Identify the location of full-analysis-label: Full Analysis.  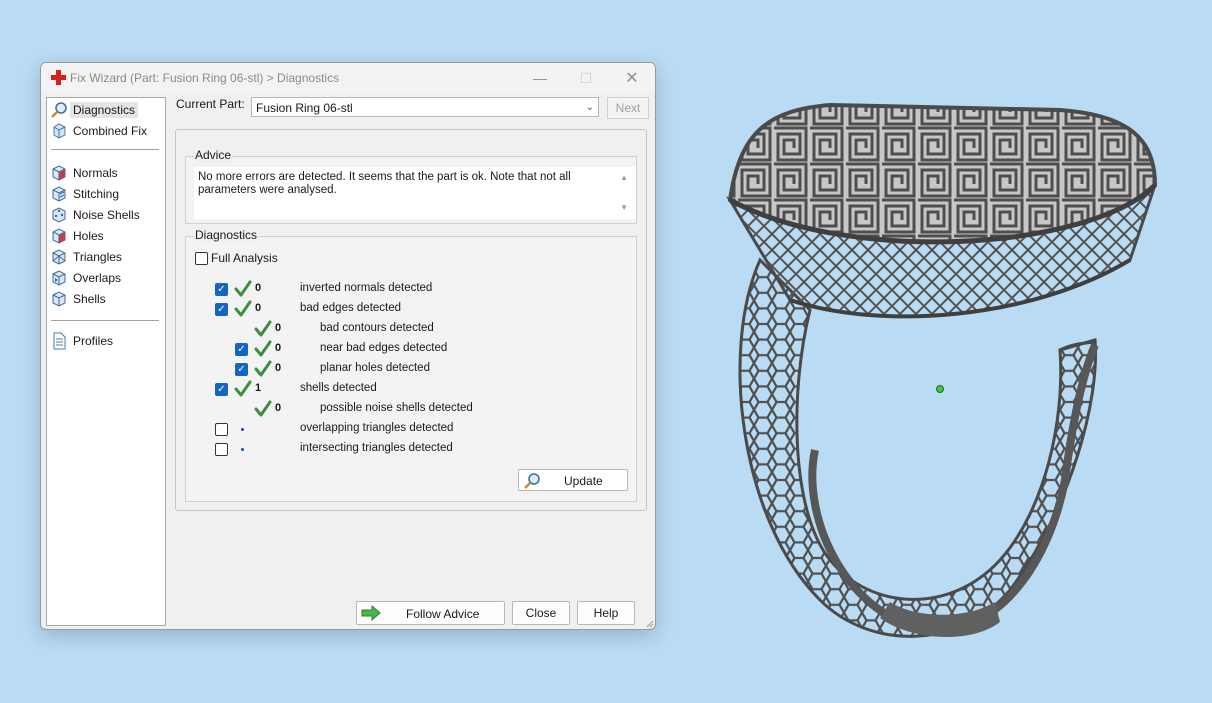
(244, 258).